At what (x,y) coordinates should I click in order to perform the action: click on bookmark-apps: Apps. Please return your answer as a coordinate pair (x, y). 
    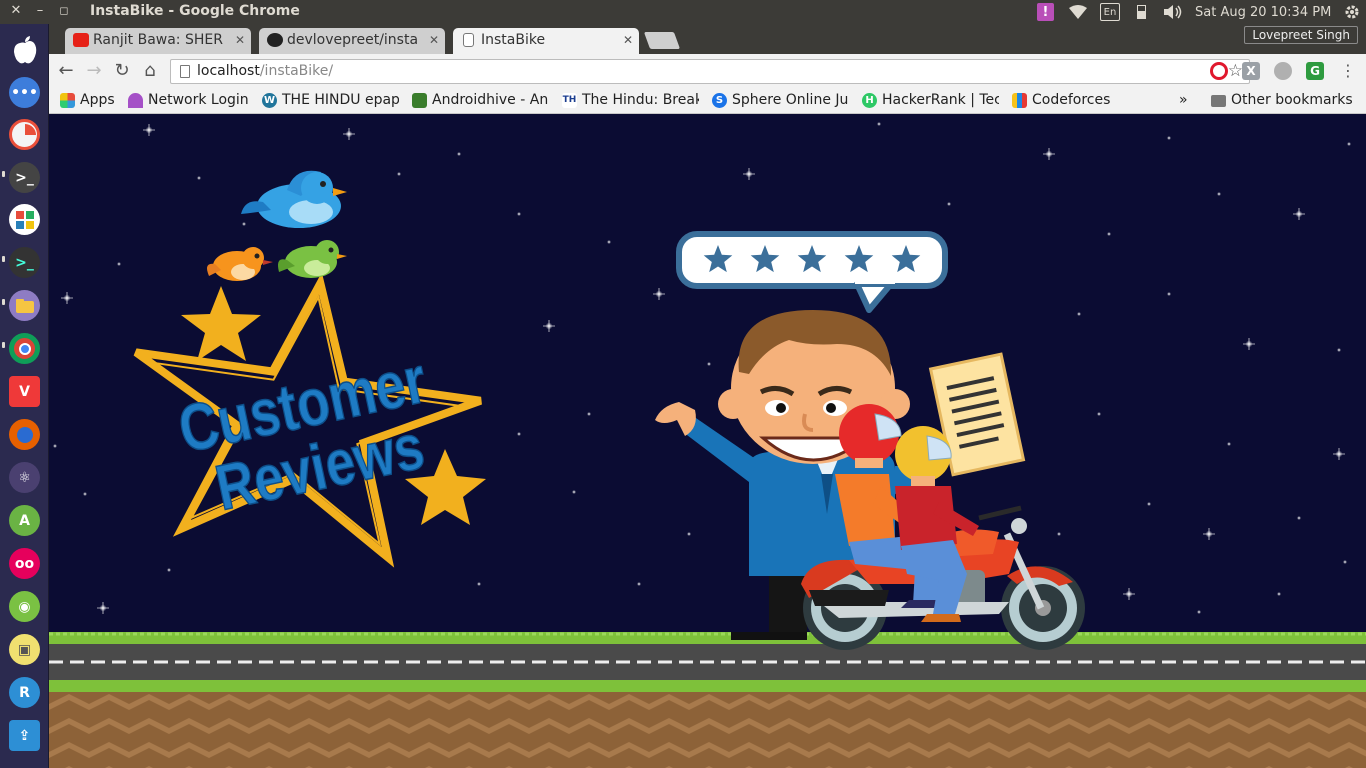
    Looking at the image, I should click on (89, 101).